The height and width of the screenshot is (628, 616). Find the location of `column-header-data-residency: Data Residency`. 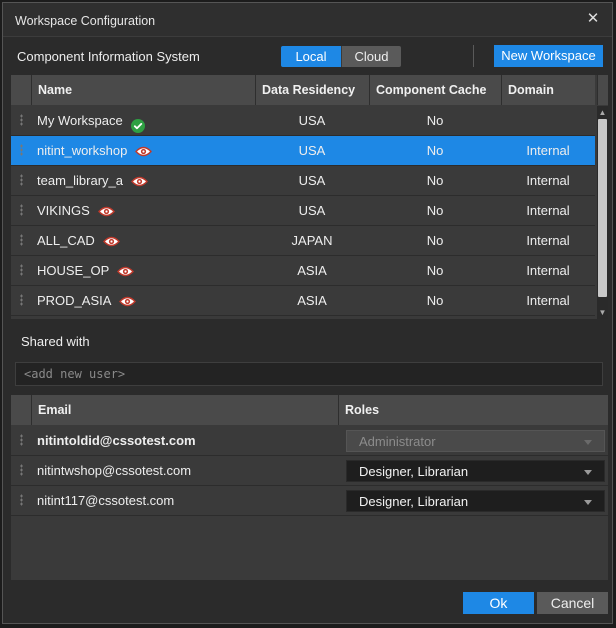

column-header-data-residency: Data Residency is located at coordinates (312, 90).